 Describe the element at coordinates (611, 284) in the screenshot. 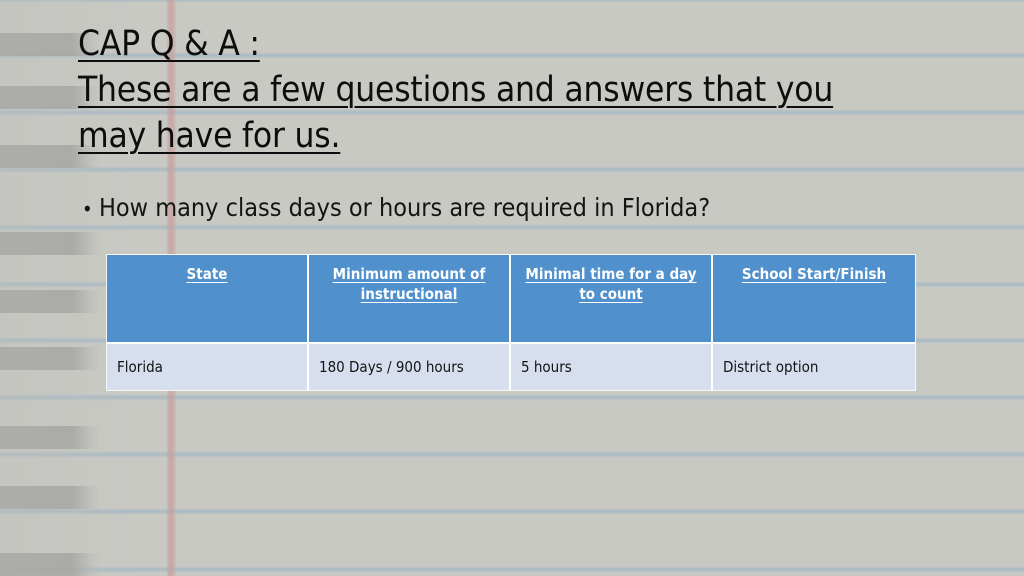

I see `table-header-label-minimal-day: Minimal time for a day to count` at that location.